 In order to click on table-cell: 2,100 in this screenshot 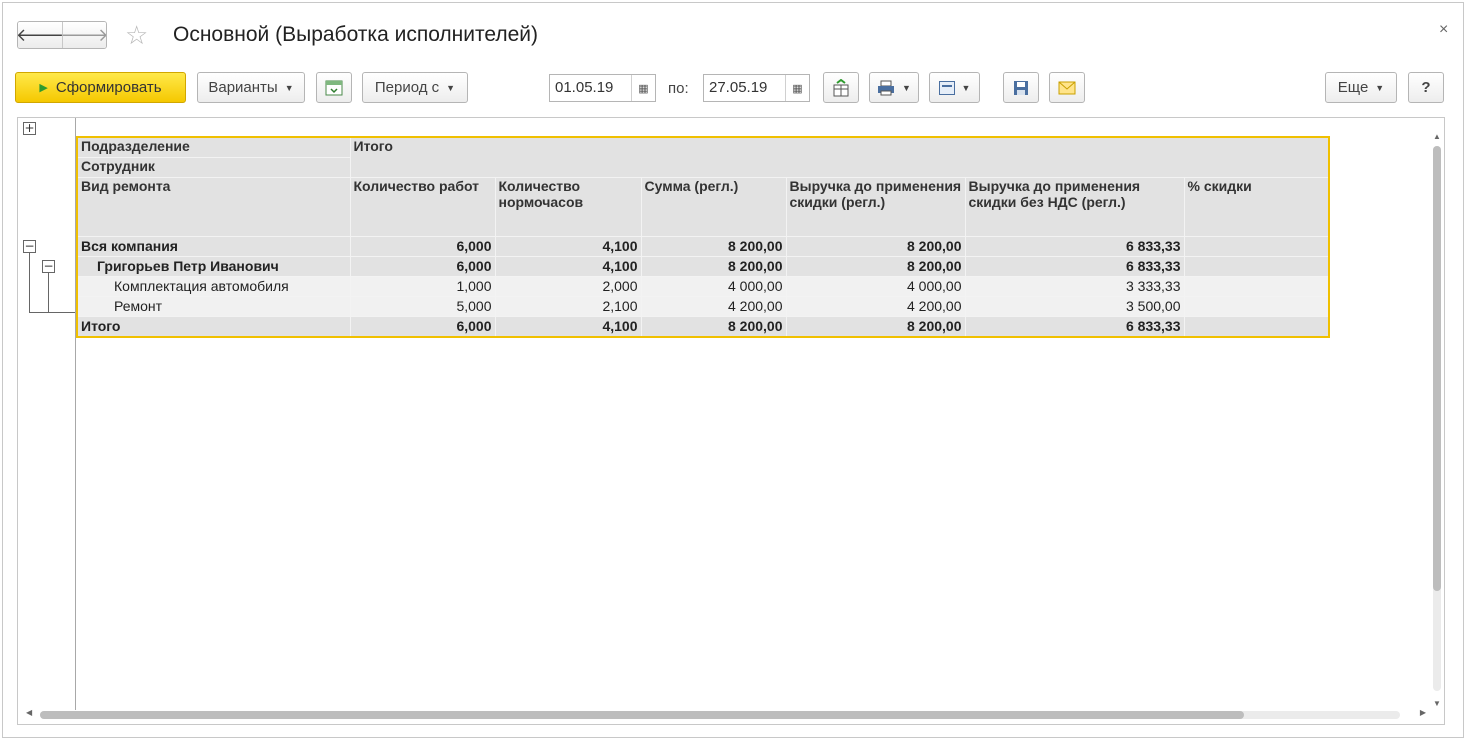, I will do `click(568, 306)`.